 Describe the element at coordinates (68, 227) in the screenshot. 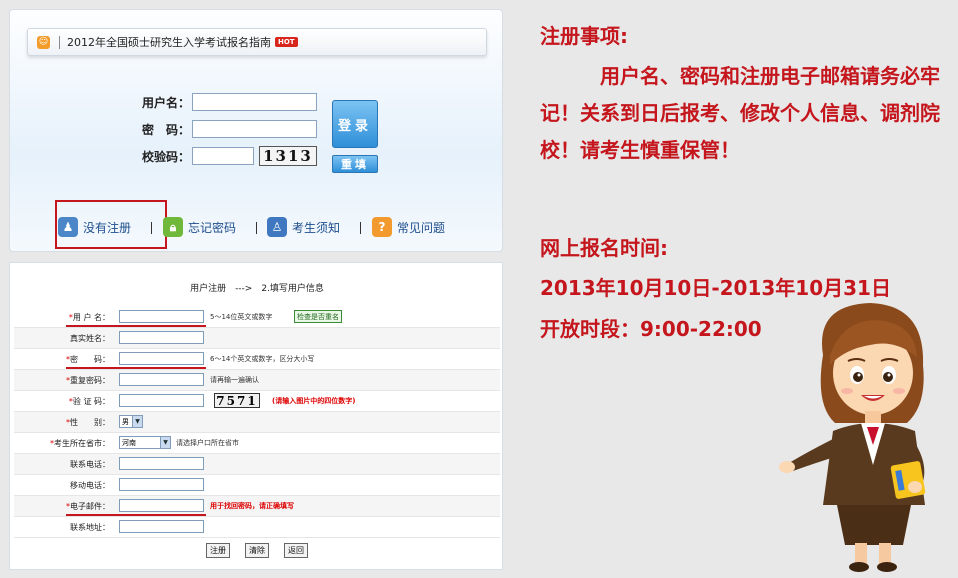

I see `user-icon: ♟` at that location.